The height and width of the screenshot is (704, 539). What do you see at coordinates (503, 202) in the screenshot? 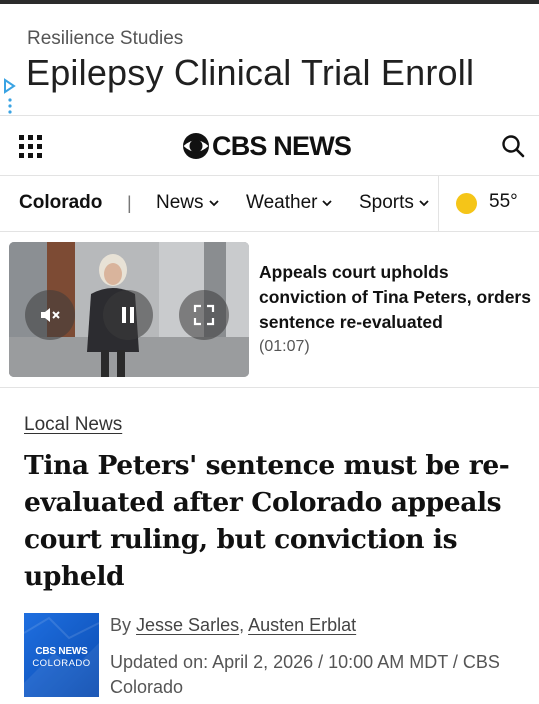
I see `temperature: 55°` at bounding box center [503, 202].